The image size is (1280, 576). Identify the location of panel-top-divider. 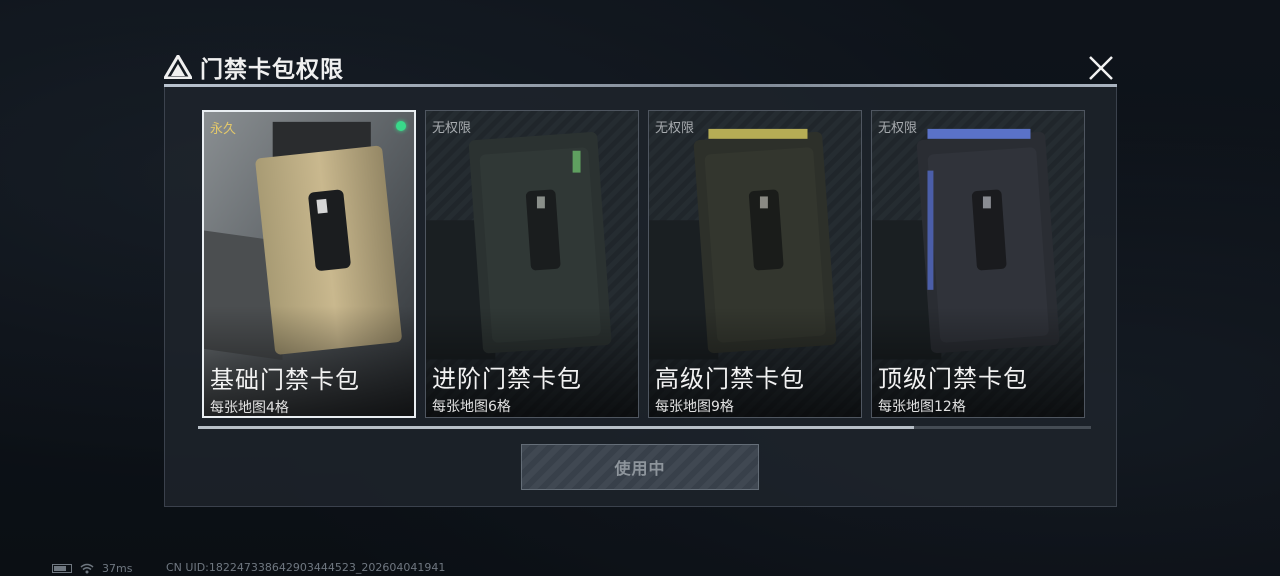
(640, 85).